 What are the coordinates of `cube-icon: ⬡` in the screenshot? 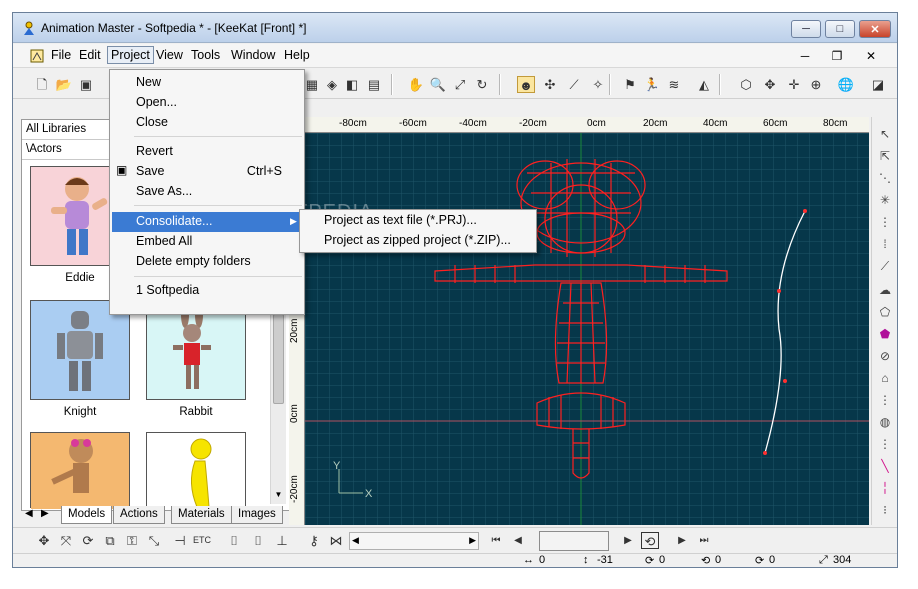 It's located at (746, 84).